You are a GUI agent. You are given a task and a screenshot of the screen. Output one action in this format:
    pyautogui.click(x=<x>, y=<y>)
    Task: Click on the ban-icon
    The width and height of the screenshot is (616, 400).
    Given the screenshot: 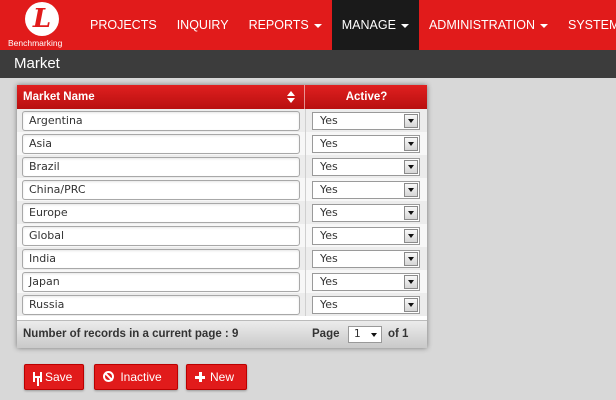 What is the action you would take?
    pyautogui.click(x=108, y=377)
    